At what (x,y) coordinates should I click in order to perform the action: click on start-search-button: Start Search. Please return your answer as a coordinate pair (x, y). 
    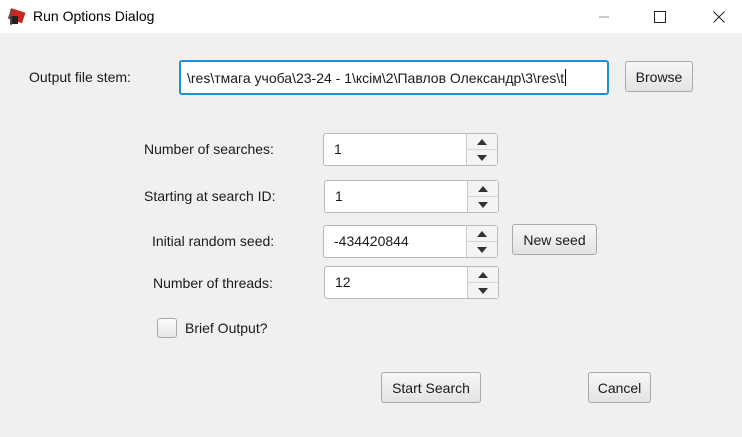
    Looking at the image, I should click on (431, 387).